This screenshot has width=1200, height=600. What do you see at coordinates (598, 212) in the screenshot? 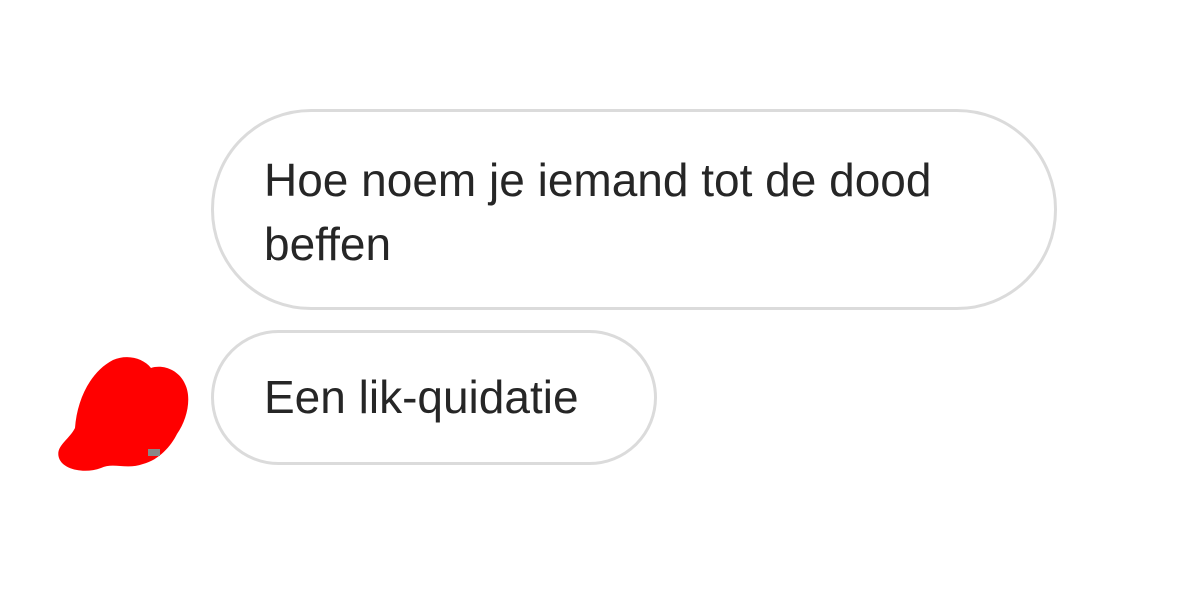
I see `message-text: Hoe noem je iemand tot de dood beffen` at bounding box center [598, 212].